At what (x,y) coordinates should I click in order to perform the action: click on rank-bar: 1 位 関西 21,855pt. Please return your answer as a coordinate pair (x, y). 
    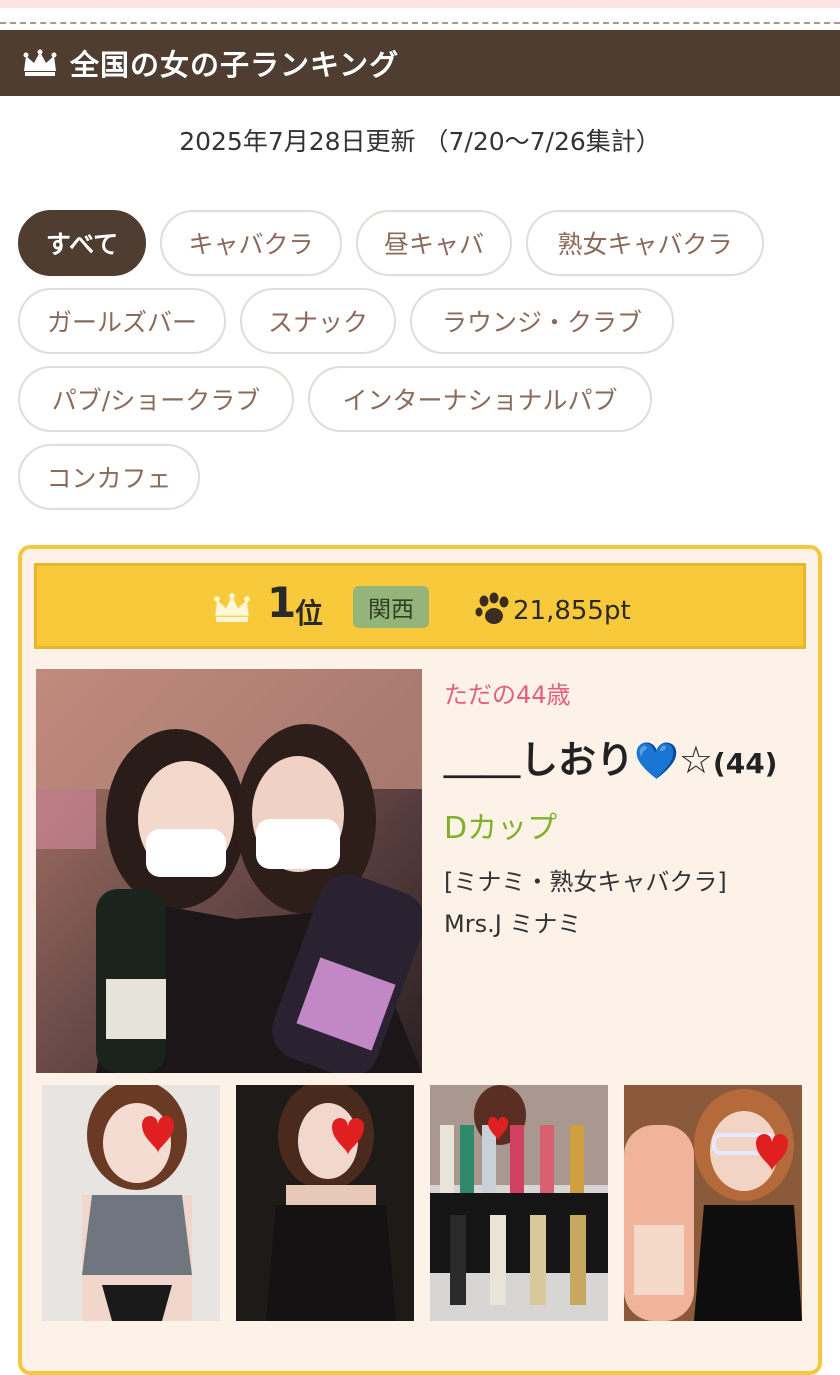
    Looking at the image, I should click on (420, 606).